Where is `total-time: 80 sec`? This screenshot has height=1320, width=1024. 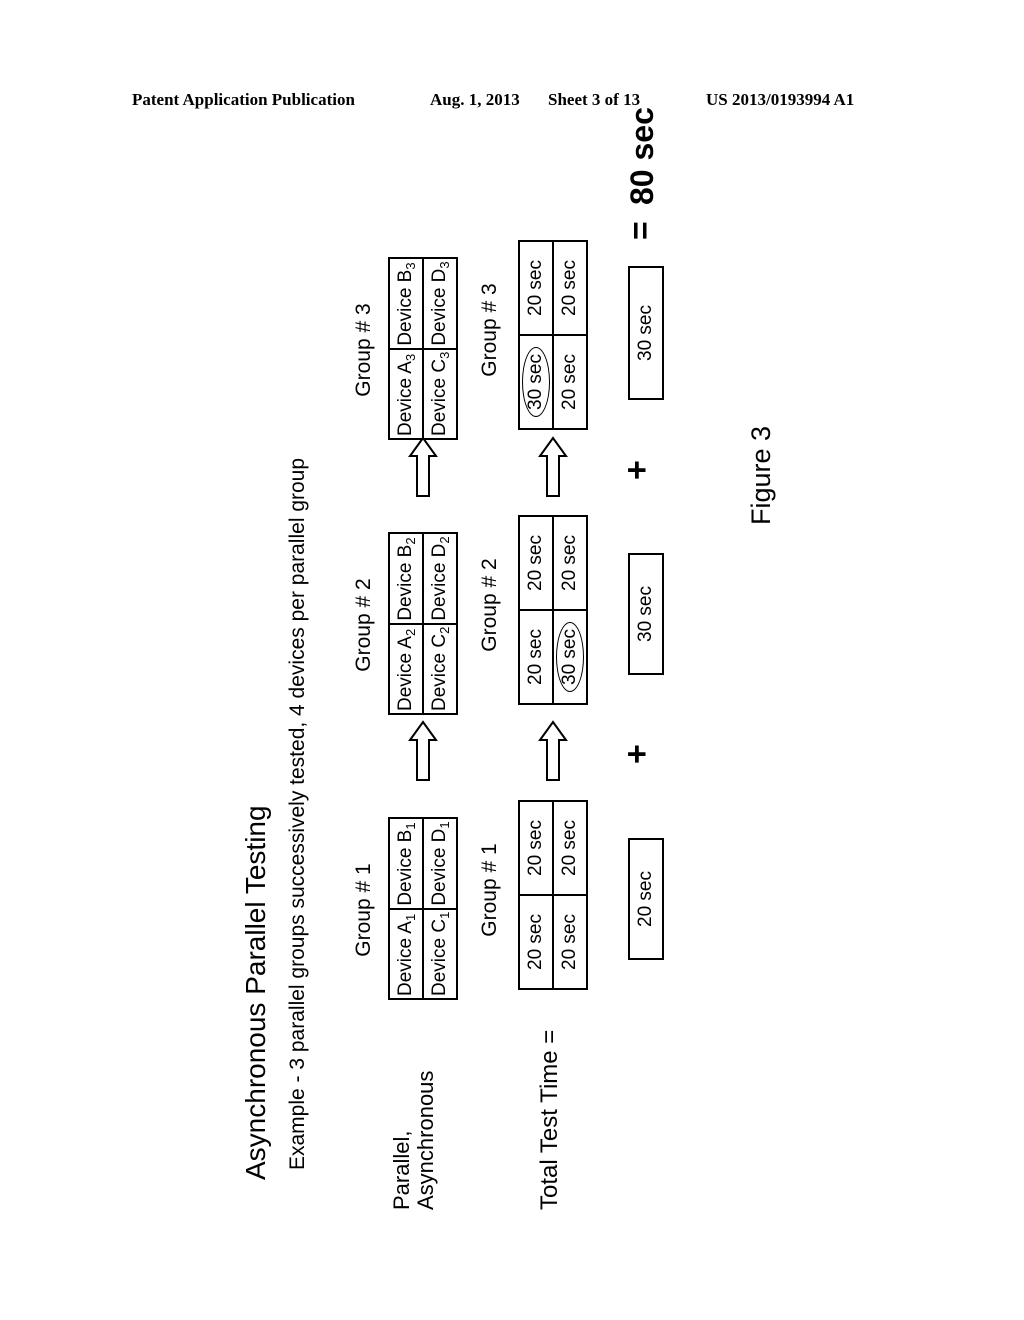 total-time: 80 sec is located at coordinates (642, 156).